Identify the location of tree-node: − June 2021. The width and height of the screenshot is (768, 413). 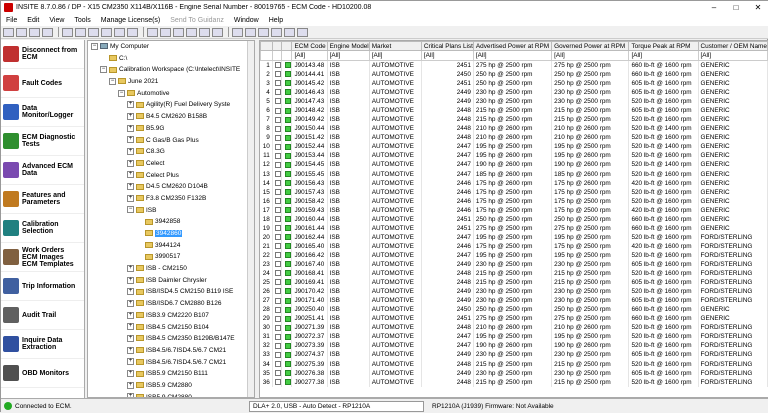
(171, 82).